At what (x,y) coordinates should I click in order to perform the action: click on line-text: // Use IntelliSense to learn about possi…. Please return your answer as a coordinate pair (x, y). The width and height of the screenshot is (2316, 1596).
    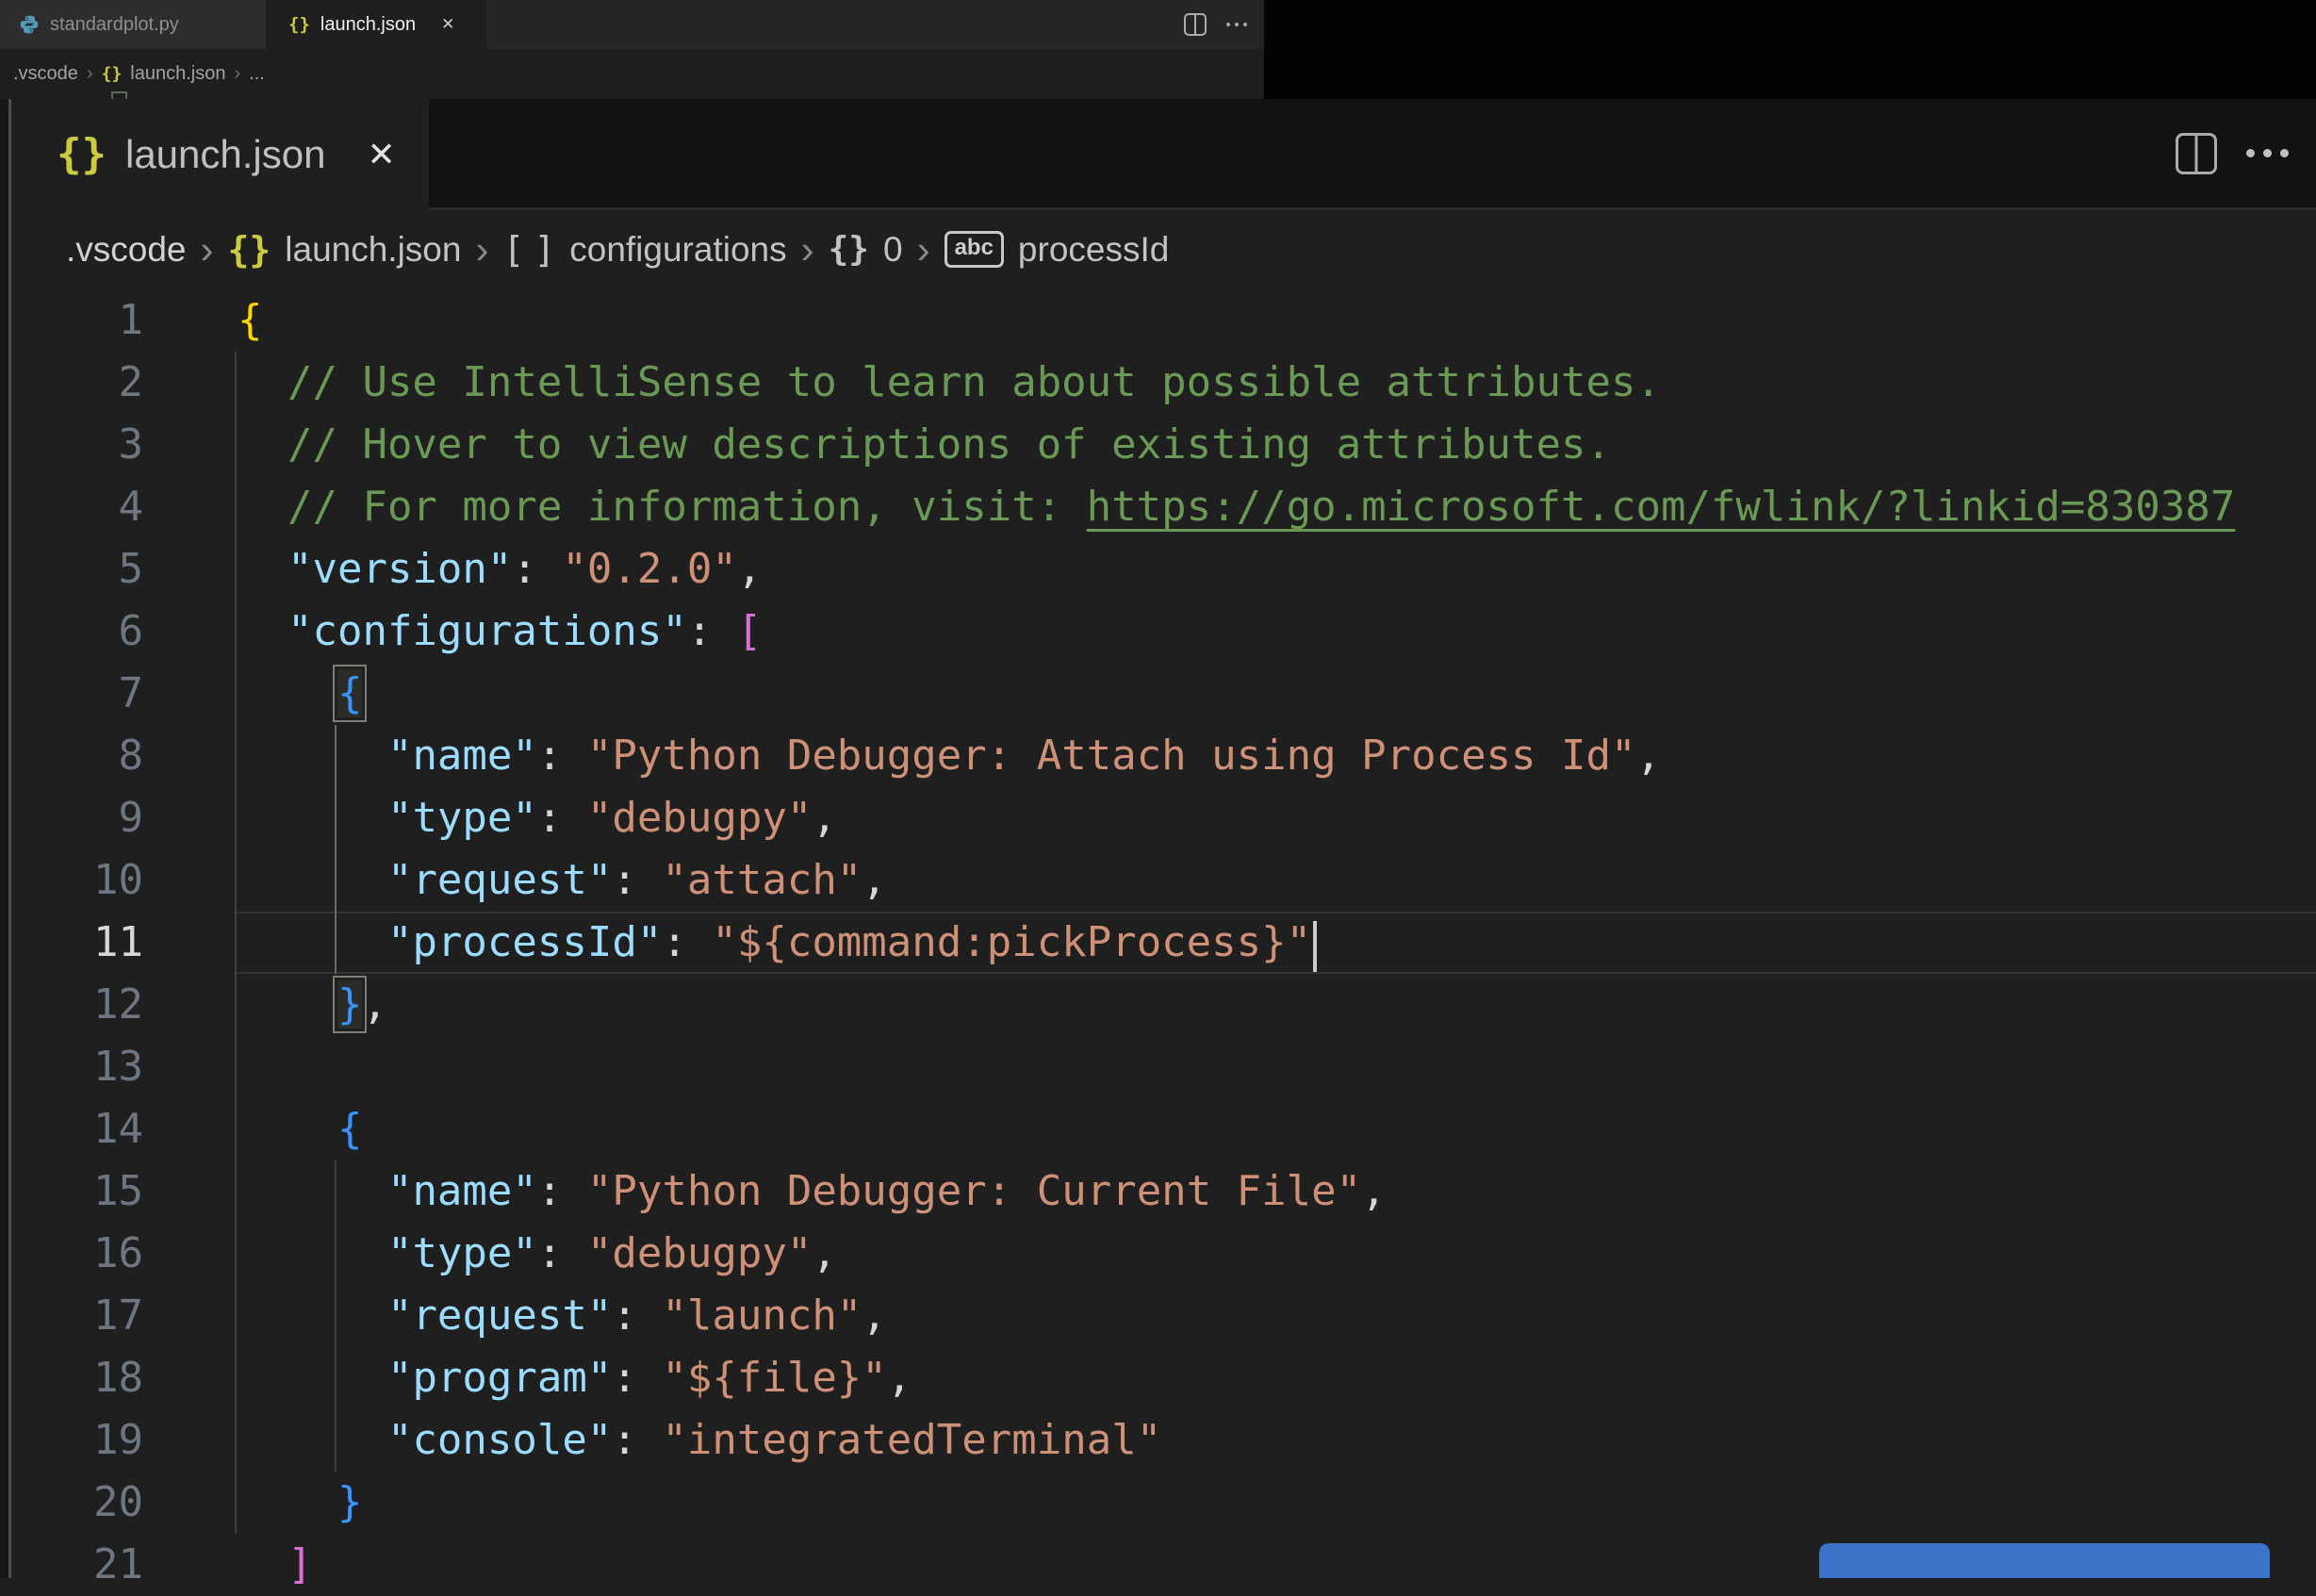
    Looking at the image, I should click on (974, 382).